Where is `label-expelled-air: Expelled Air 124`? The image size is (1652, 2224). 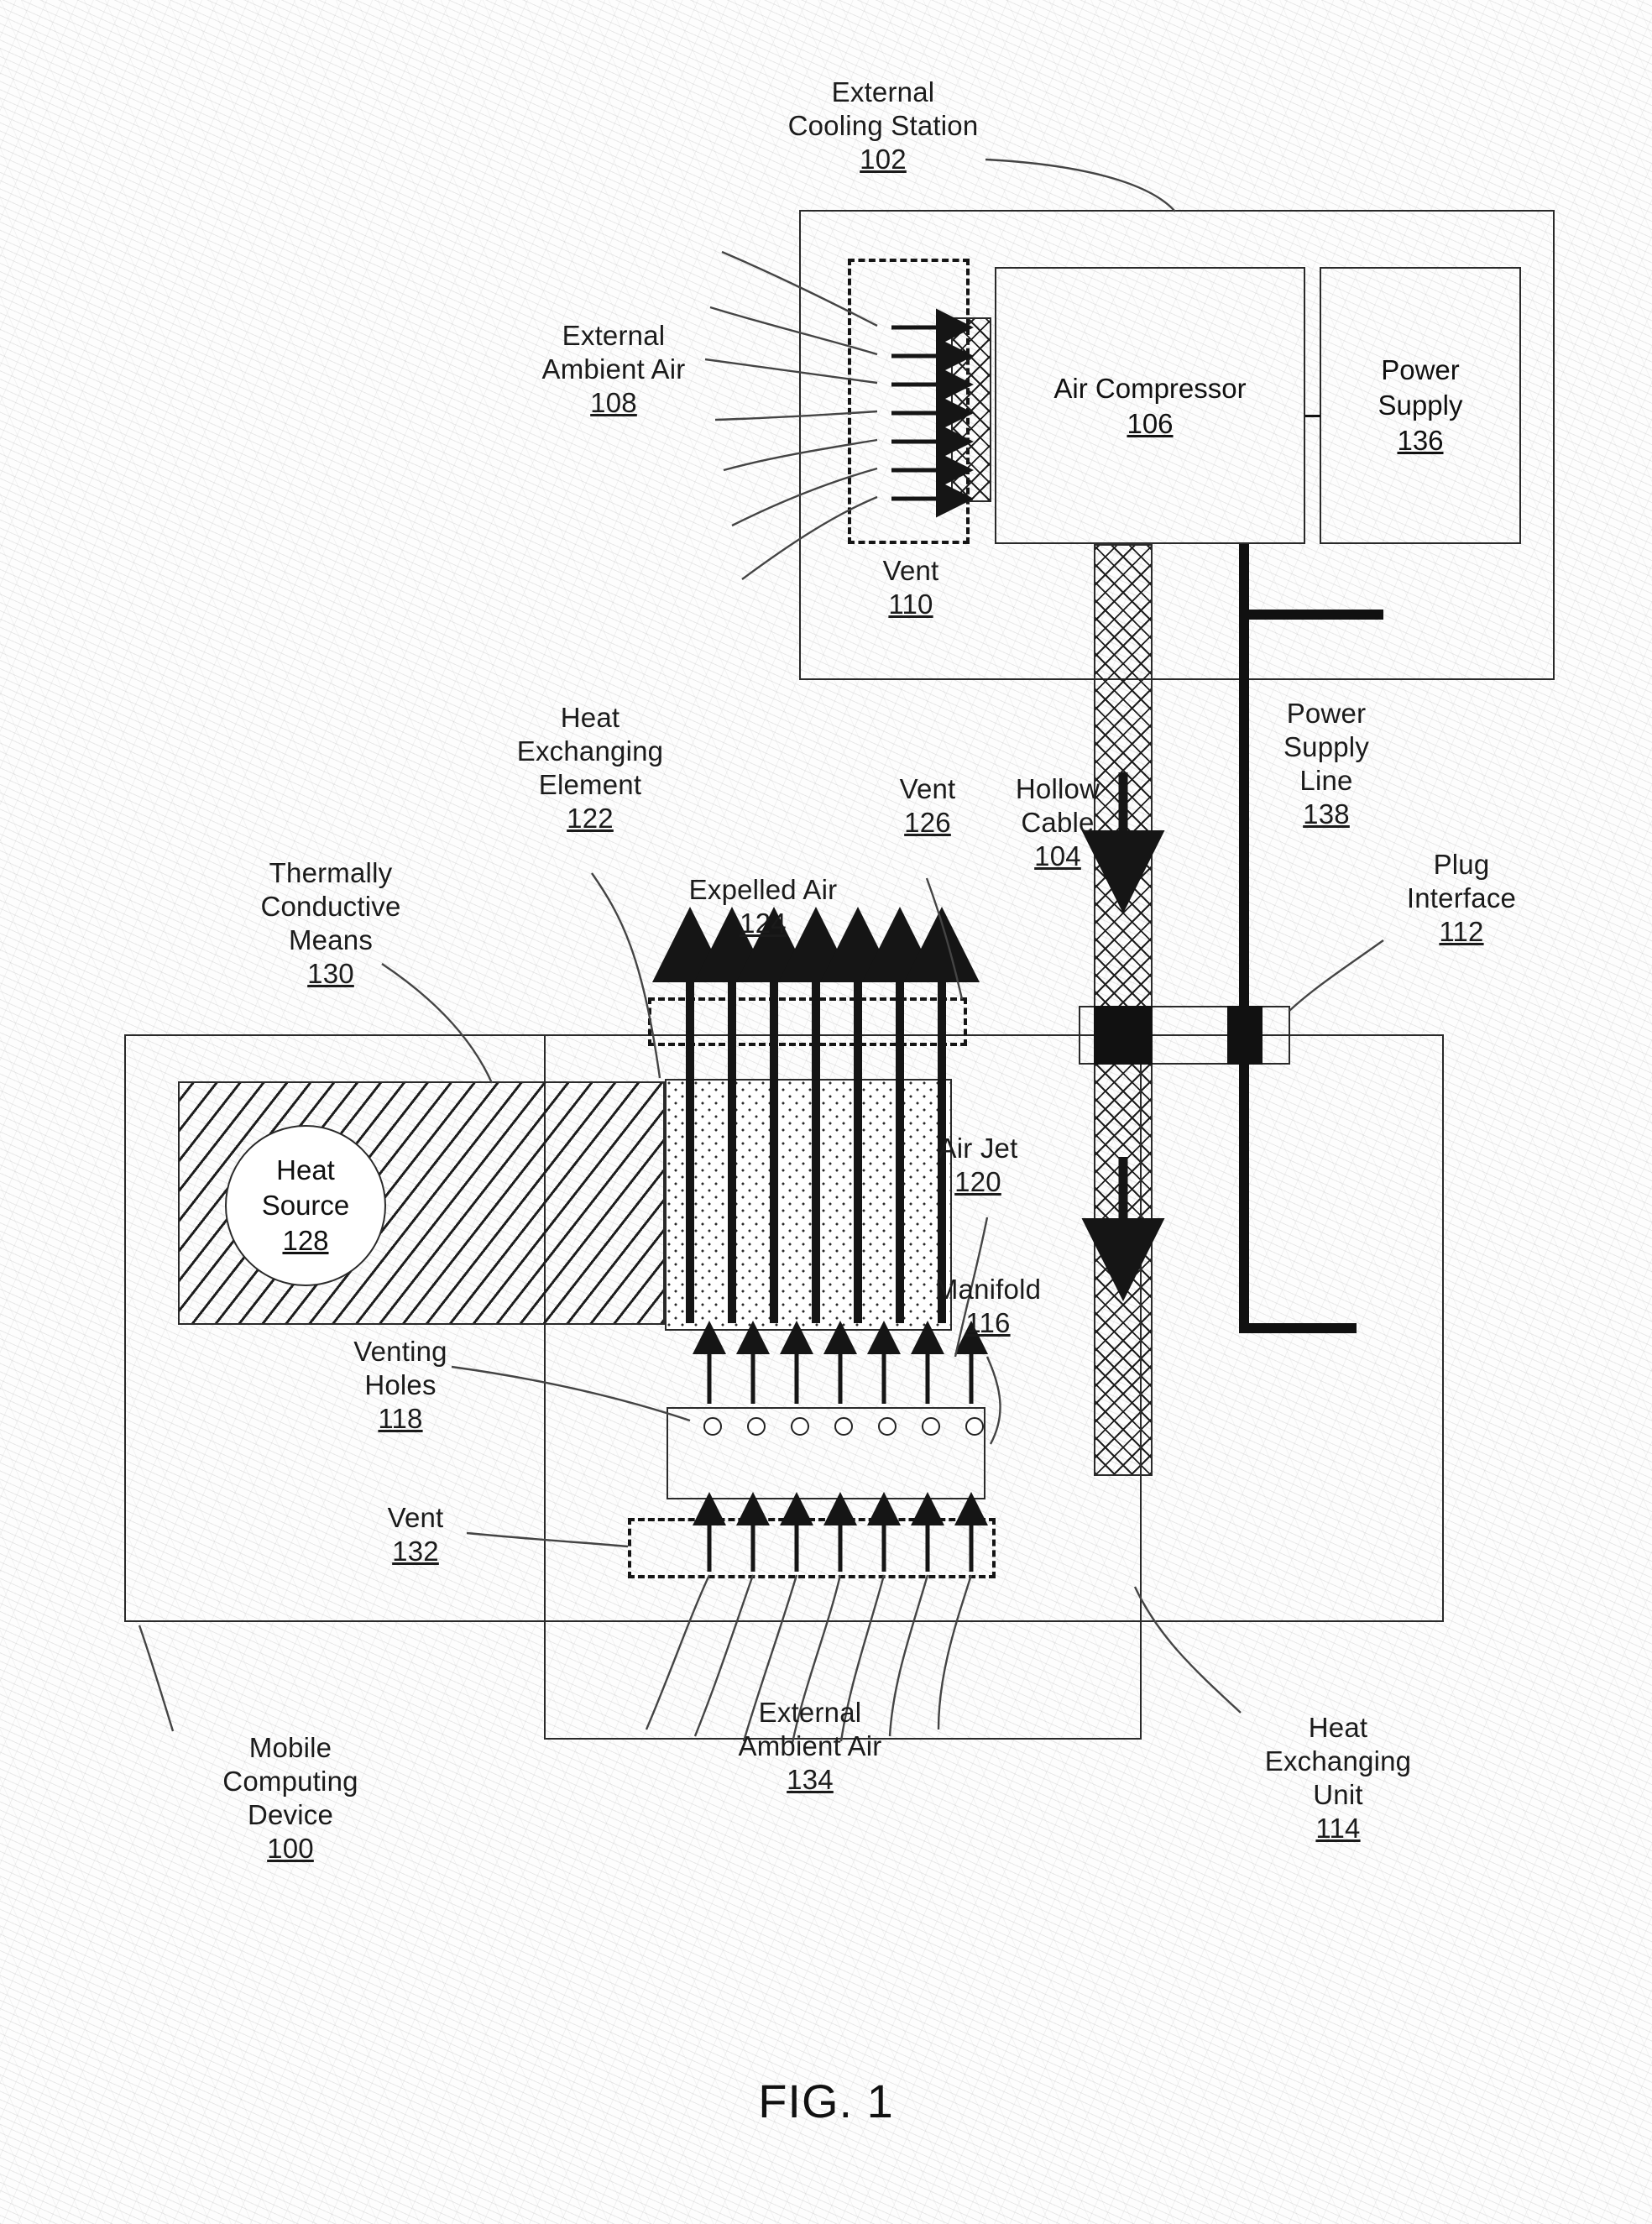 label-expelled-air: Expelled Air 124 is located at coordinates (763, 906).